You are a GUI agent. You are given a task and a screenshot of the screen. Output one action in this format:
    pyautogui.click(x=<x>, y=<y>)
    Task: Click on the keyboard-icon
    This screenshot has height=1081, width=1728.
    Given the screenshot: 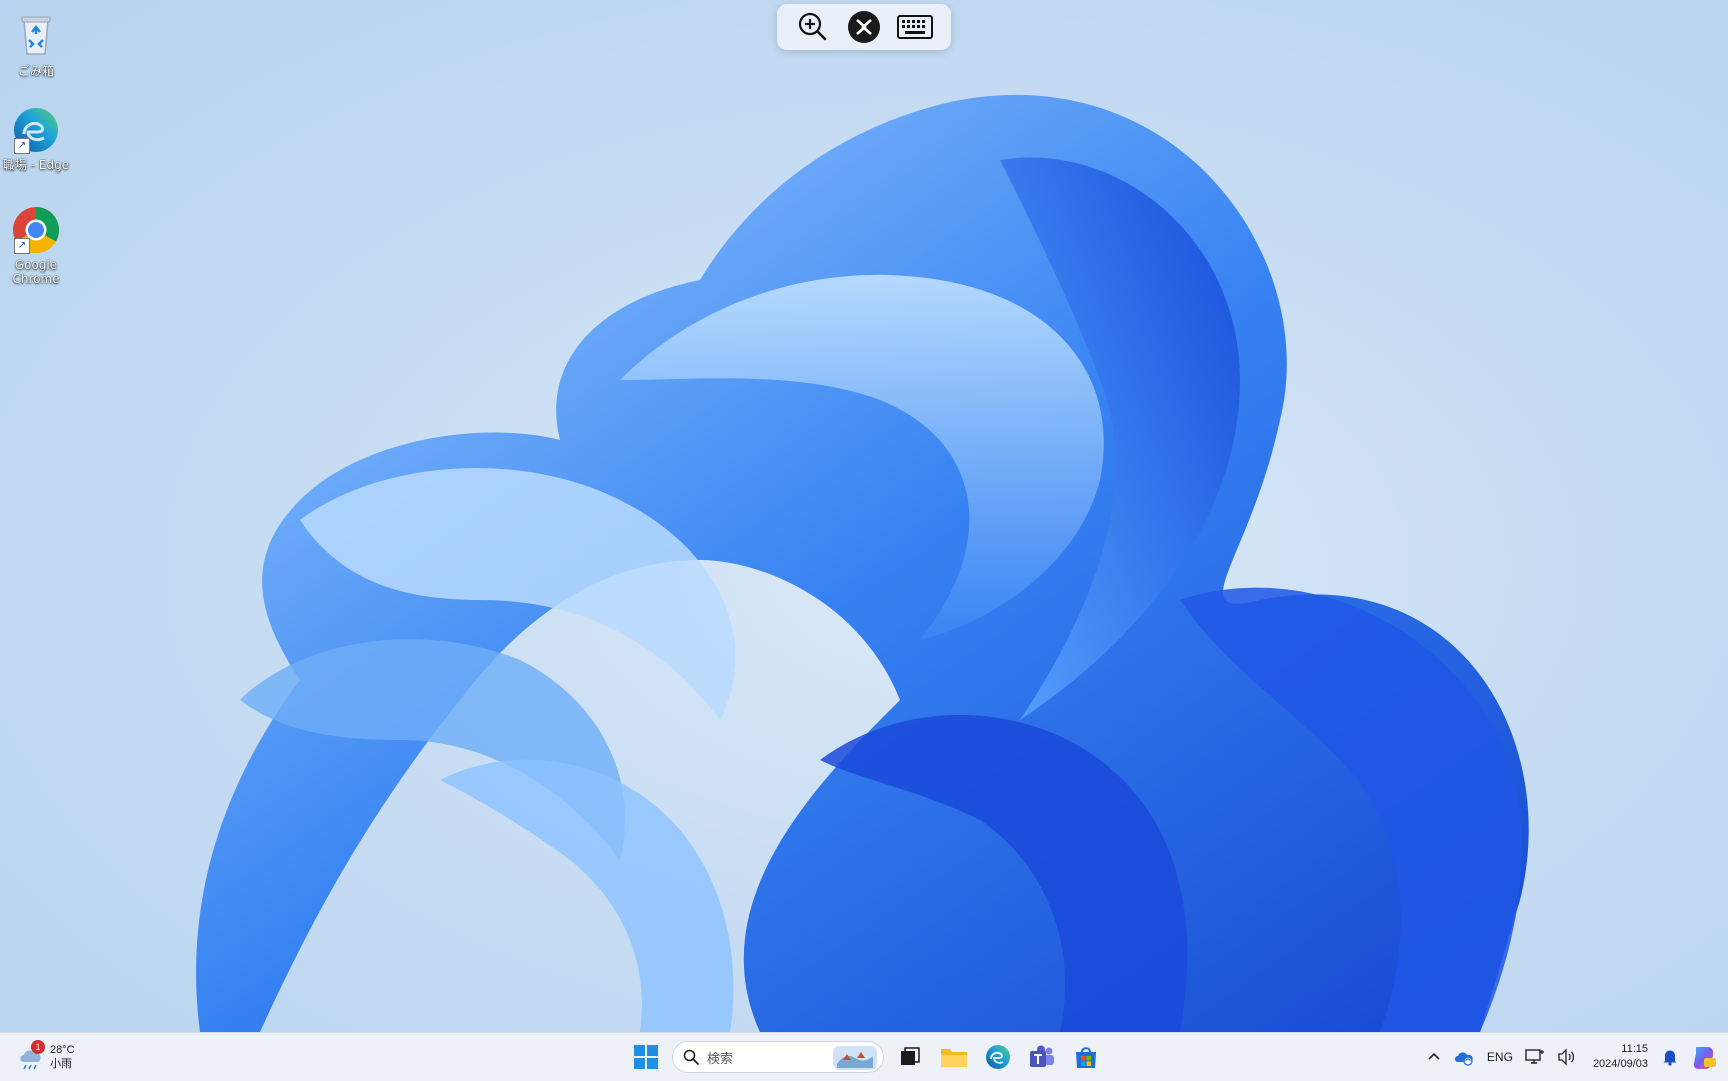 What is the action you would take?
    pyautogui.click(x=915, y=27)
    